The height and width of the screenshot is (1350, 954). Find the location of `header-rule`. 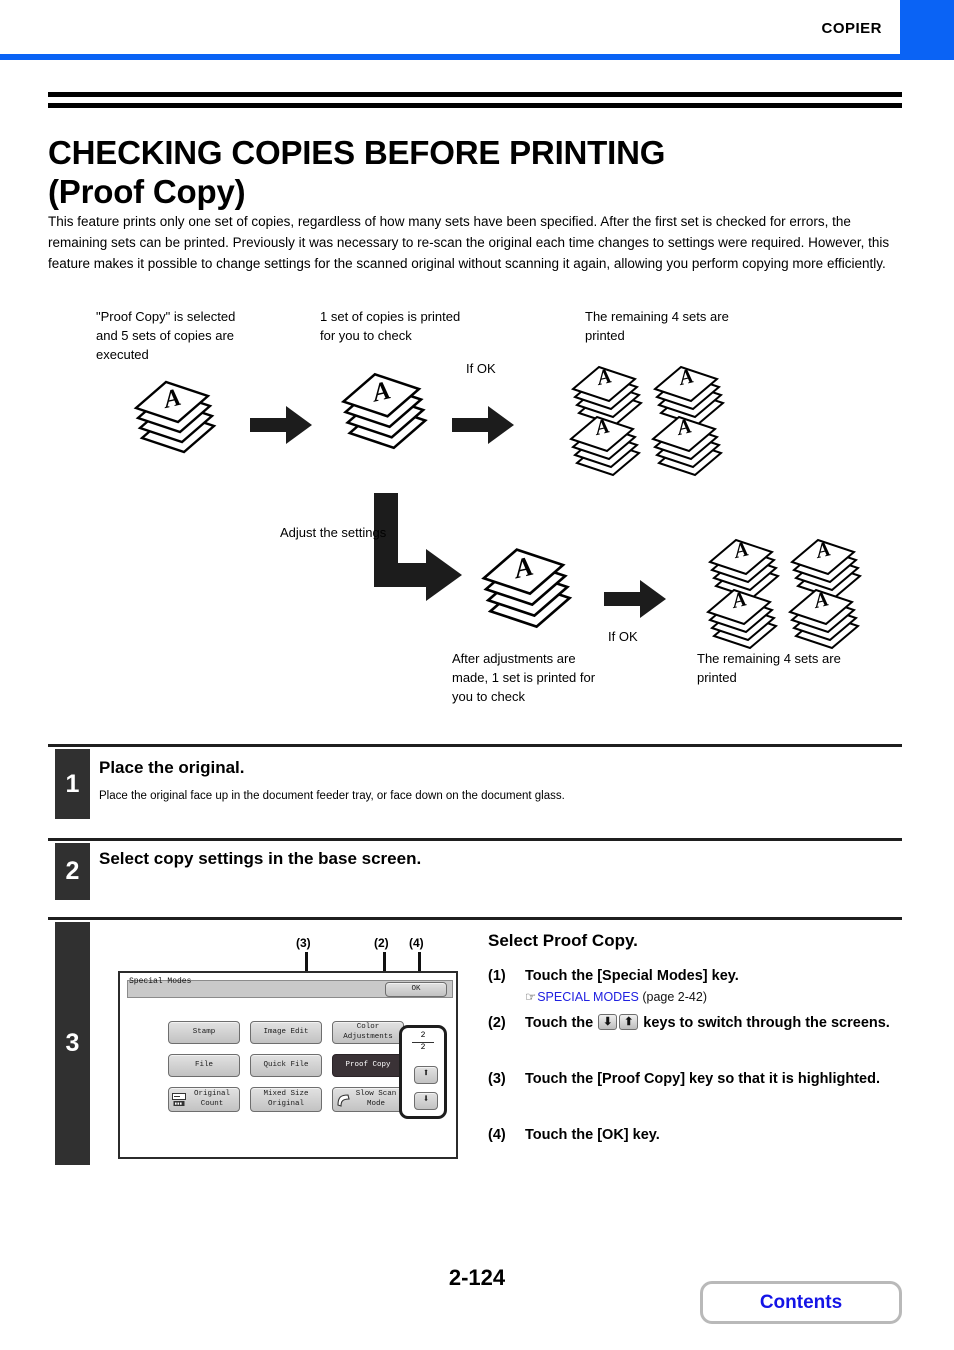

header-rule is located at coordinates (477, 57).